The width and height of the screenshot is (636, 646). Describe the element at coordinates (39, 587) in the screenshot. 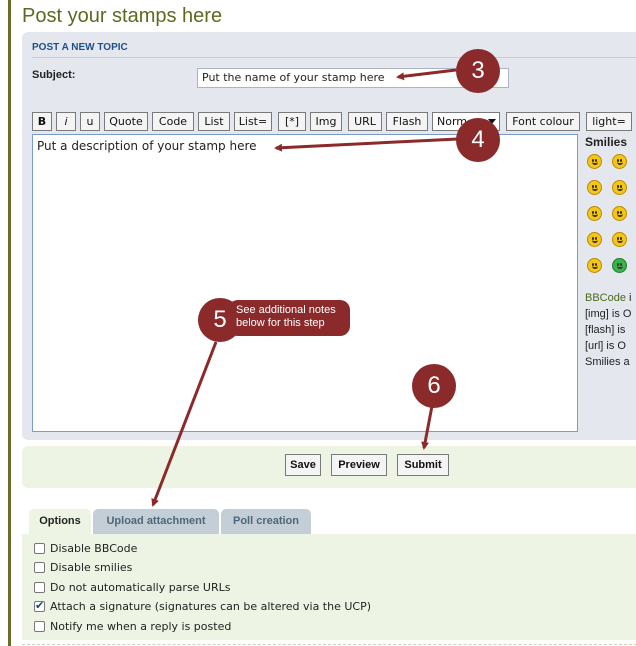

I see `no-parse-urls-checkbox` at that location.